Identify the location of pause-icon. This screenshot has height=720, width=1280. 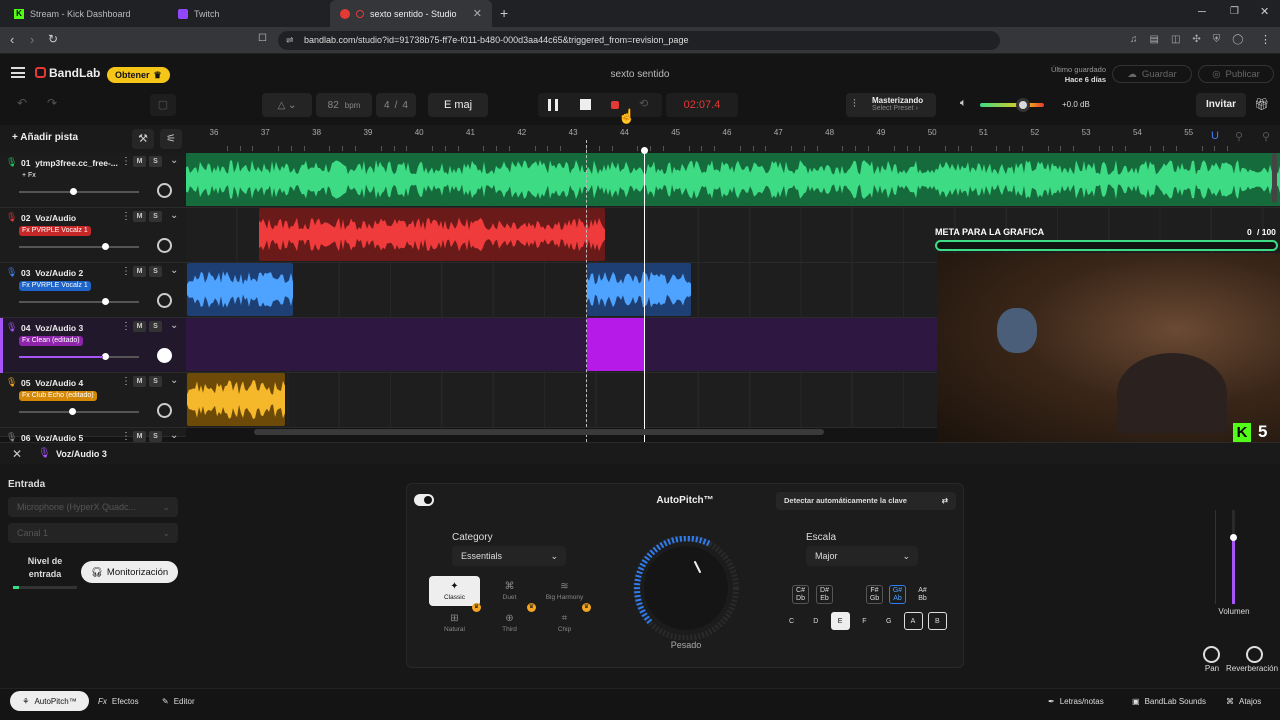
(553, 105).